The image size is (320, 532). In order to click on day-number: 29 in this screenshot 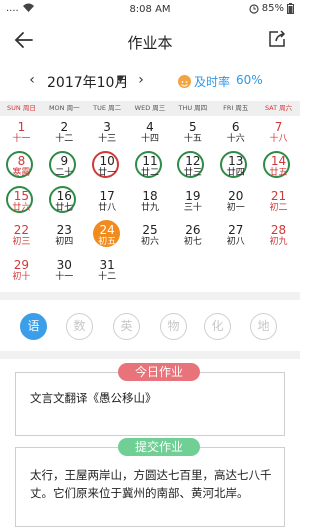, I will do `click(21, 264)`.